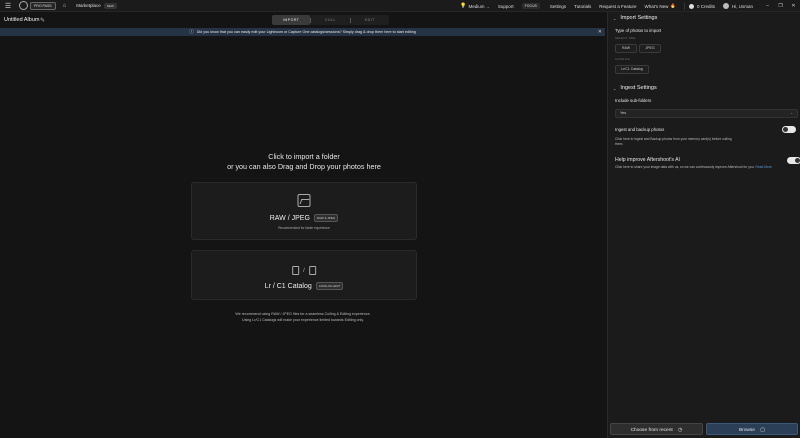 The image size is (800, 438). I want to click on import-settings-header: ⌄ Import Settings, so click(635, 18).